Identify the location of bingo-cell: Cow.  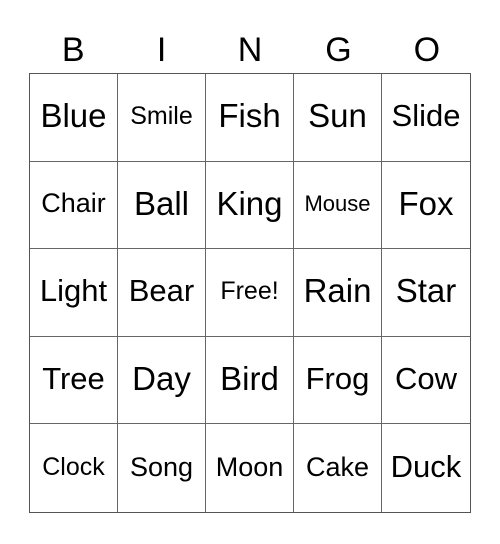
(426, 381).